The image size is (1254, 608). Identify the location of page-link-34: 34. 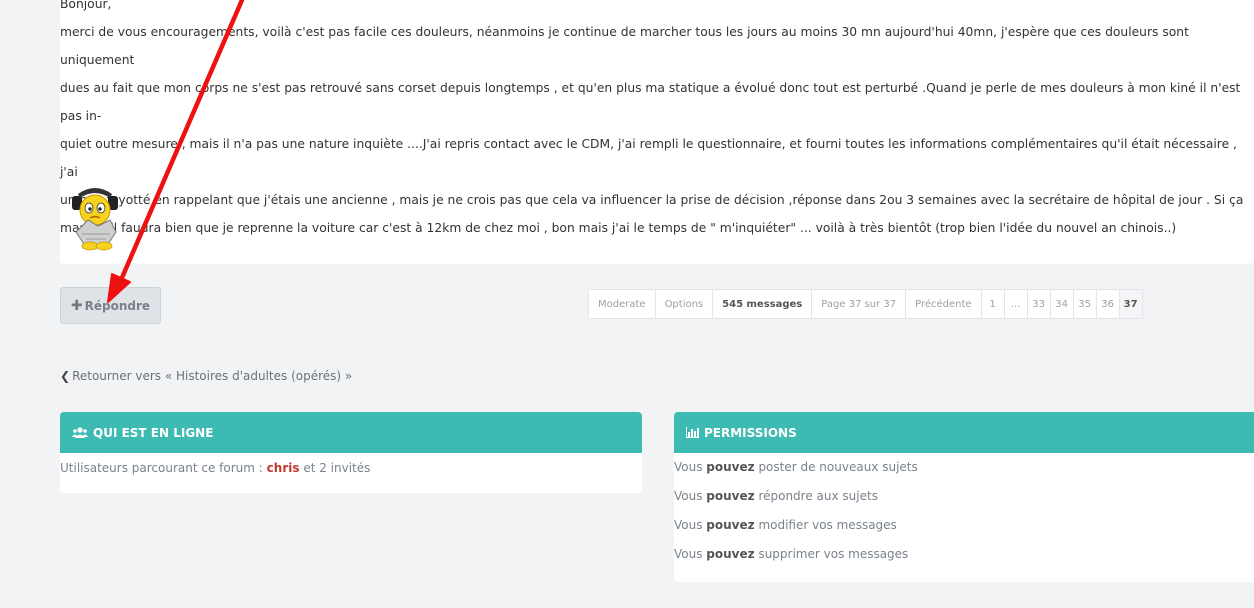
(1061, 304).